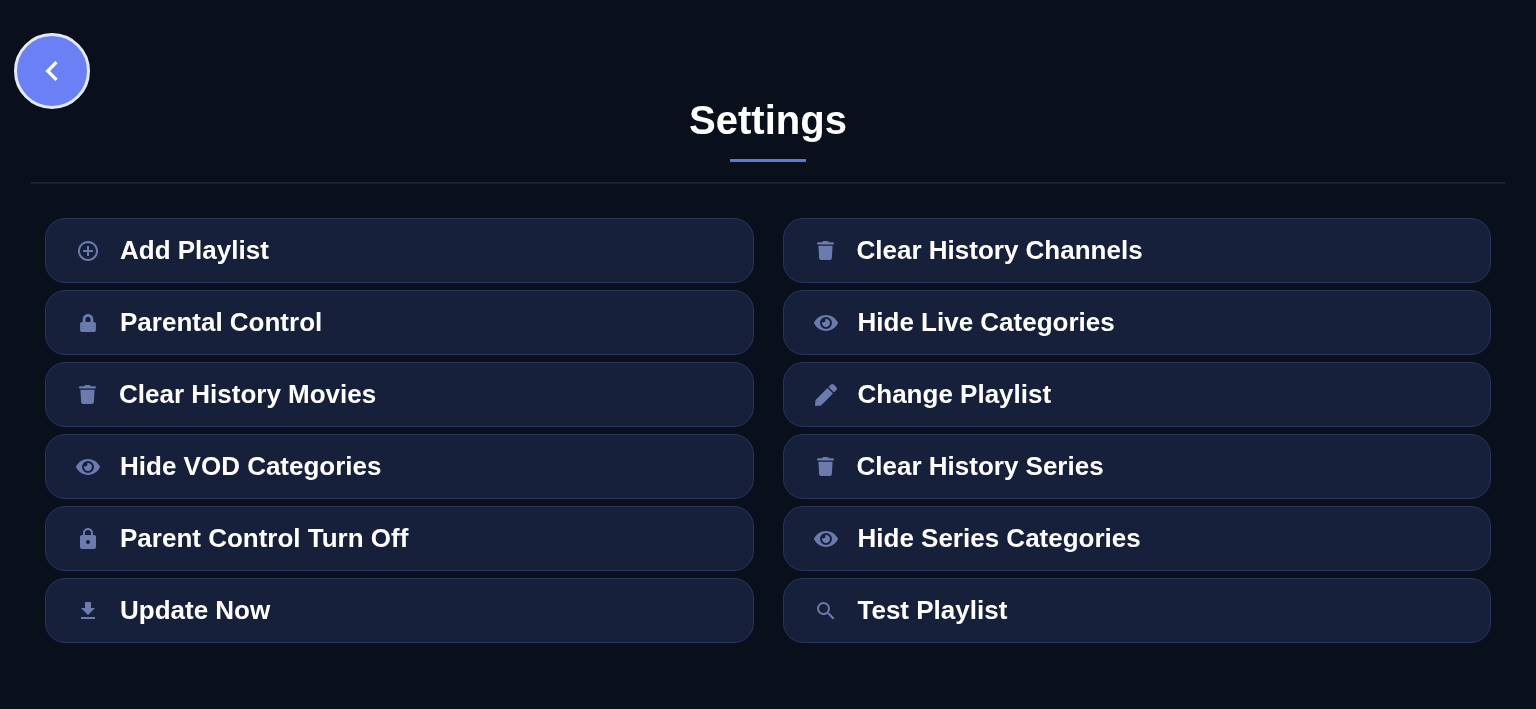  What do you see at coordinates (1136, 250) in the screenshot?
I see `settings-option: Clear History Channels` at bounding box center [1136, 250].